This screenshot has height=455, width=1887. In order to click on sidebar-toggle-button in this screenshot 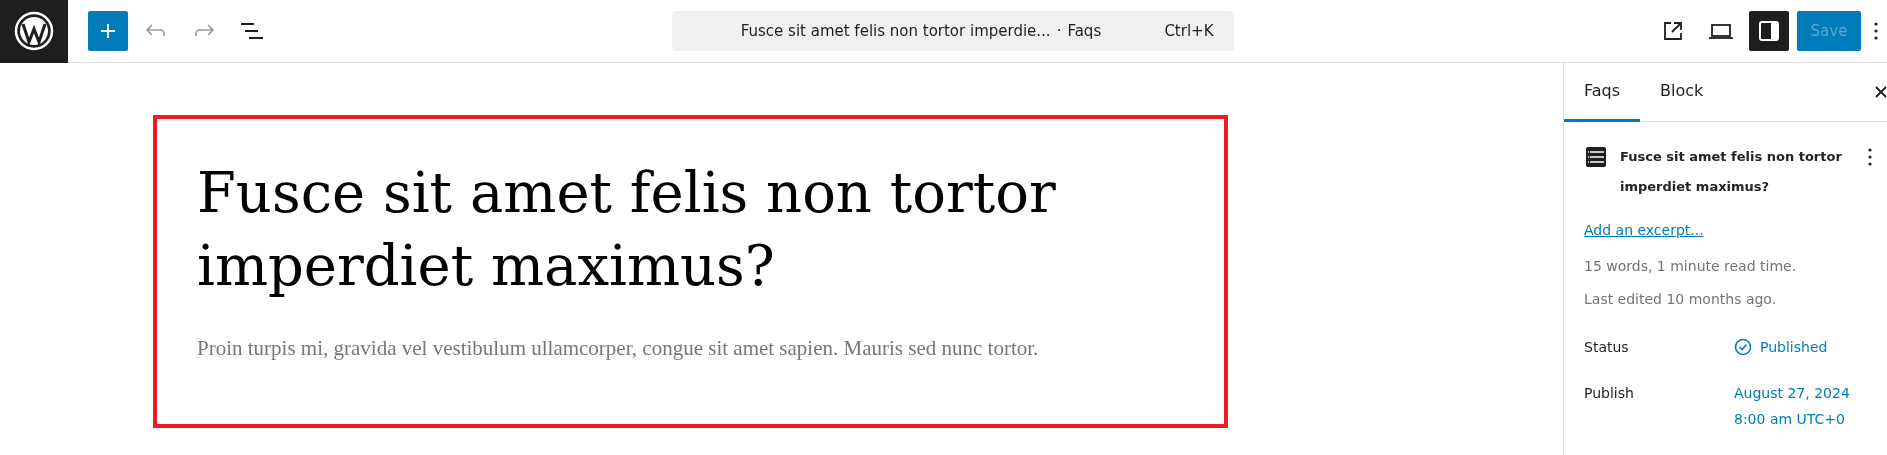, I will do `click(1769, 31)`.